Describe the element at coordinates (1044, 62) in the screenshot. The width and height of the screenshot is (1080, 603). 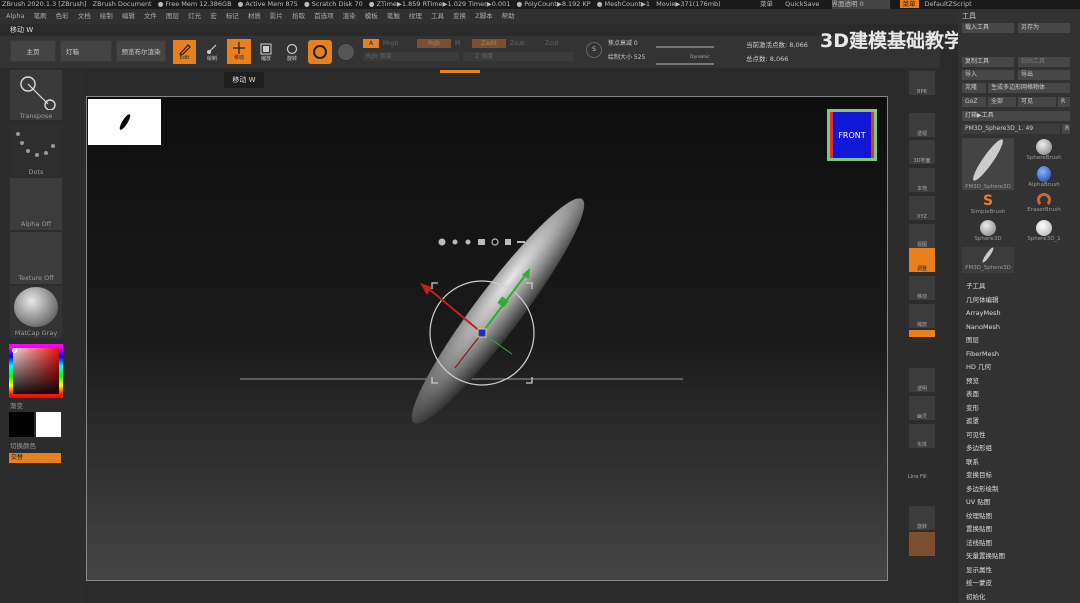
I see `paste-tool-button: 粘贴工具` at that location.